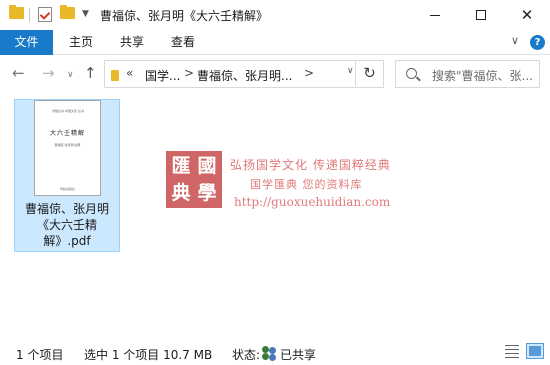 The height and width of the screenshot is (365, 550). What do you see at coordinates (312, 202) in the screenshot?
I see `watermark-url: http://guoxuehuidian.com` at bounding box center [312, 202].